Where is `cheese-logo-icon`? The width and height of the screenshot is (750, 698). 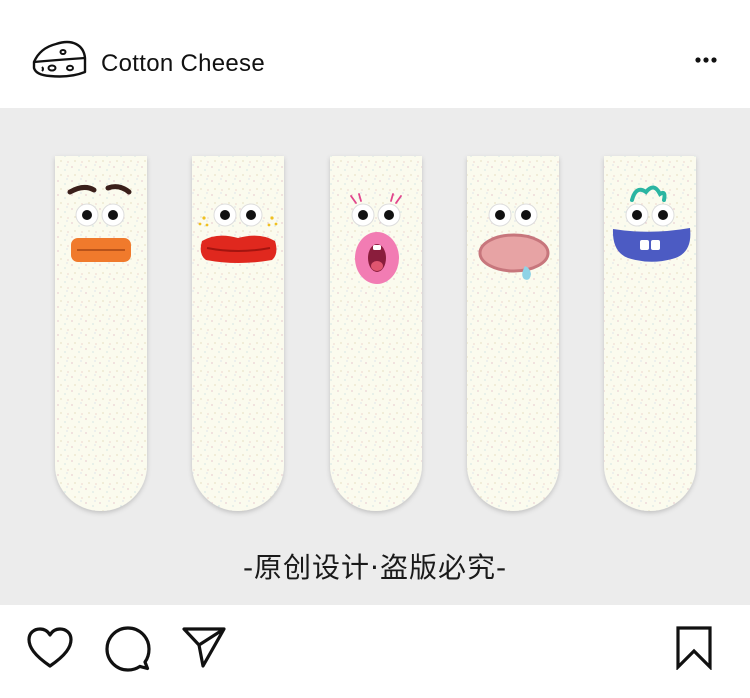 cheese-logo-icon is located at coordinates (59, 60).